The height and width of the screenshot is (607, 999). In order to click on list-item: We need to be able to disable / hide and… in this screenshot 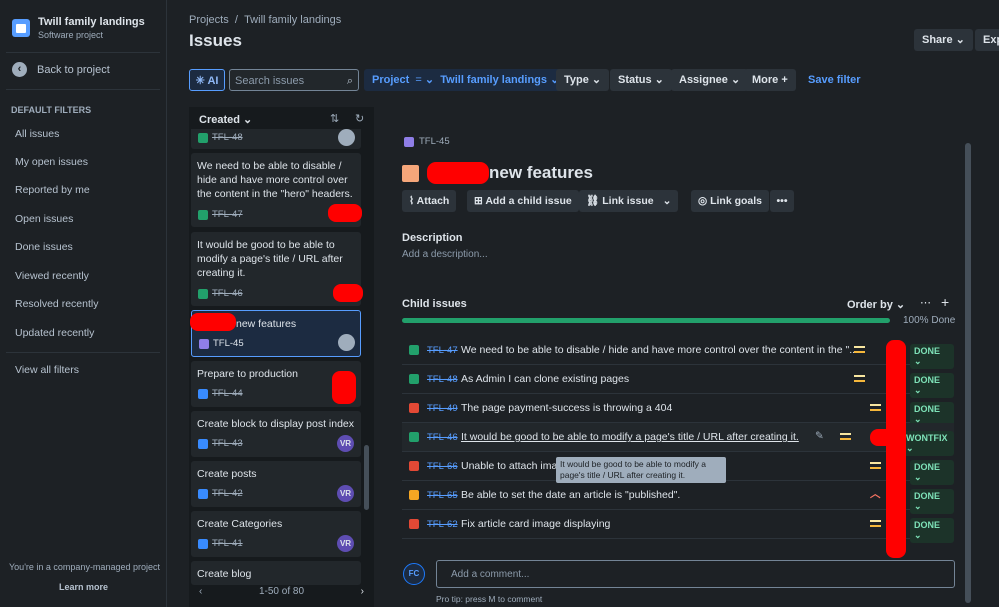, I will do `click(276, 190)`.